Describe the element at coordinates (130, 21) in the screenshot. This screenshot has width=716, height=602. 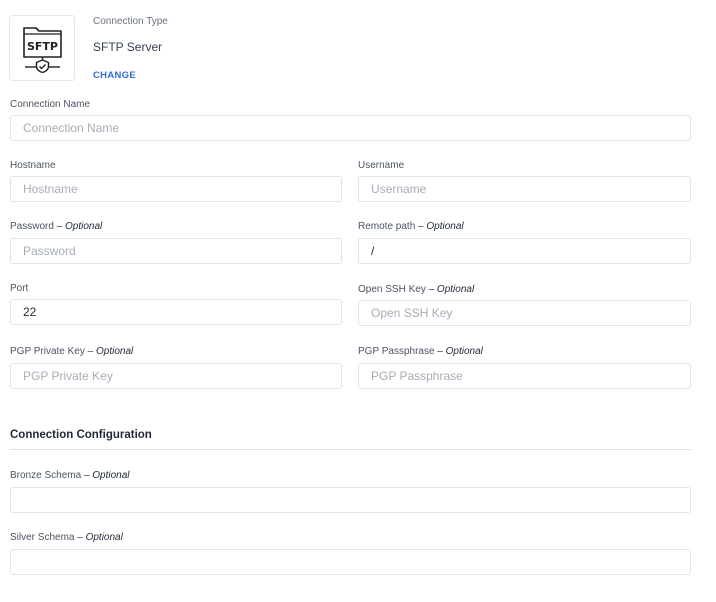
I see `connection-type-caption: Connection Type` at that location.